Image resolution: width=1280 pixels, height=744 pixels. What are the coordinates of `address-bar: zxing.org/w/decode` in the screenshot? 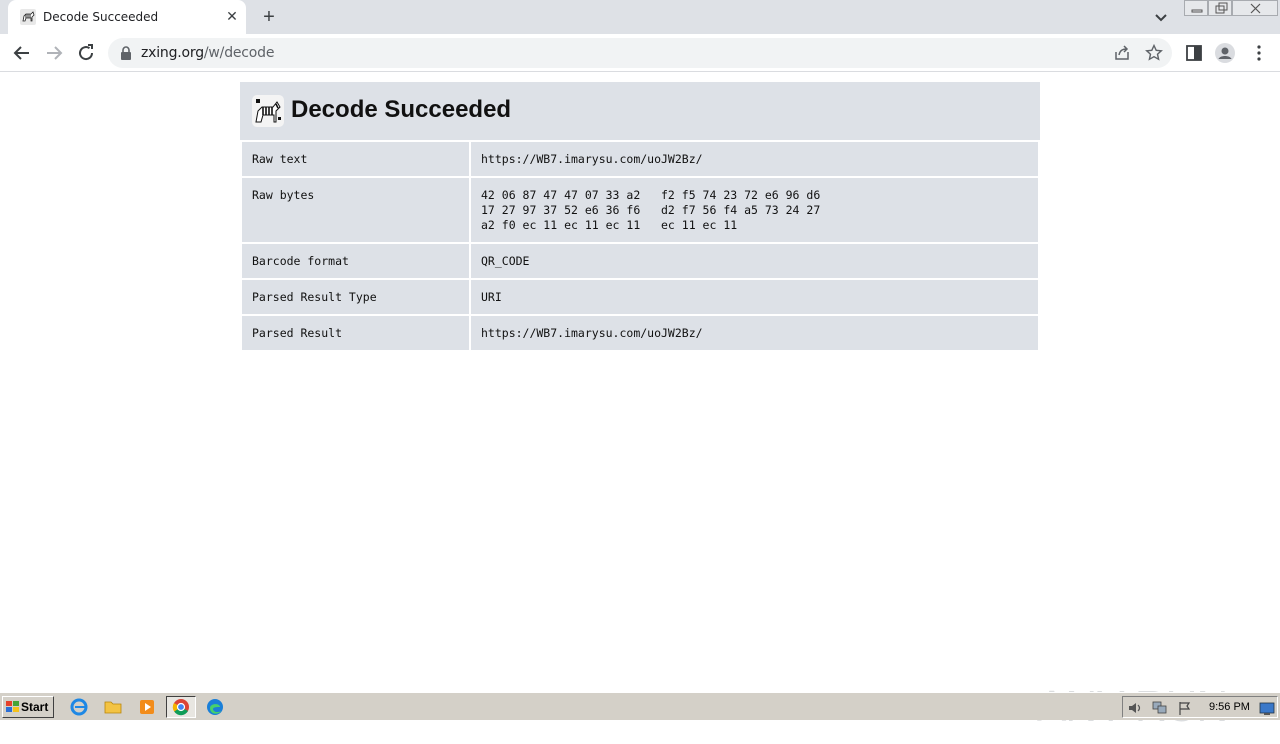 It's located at (640, 53).